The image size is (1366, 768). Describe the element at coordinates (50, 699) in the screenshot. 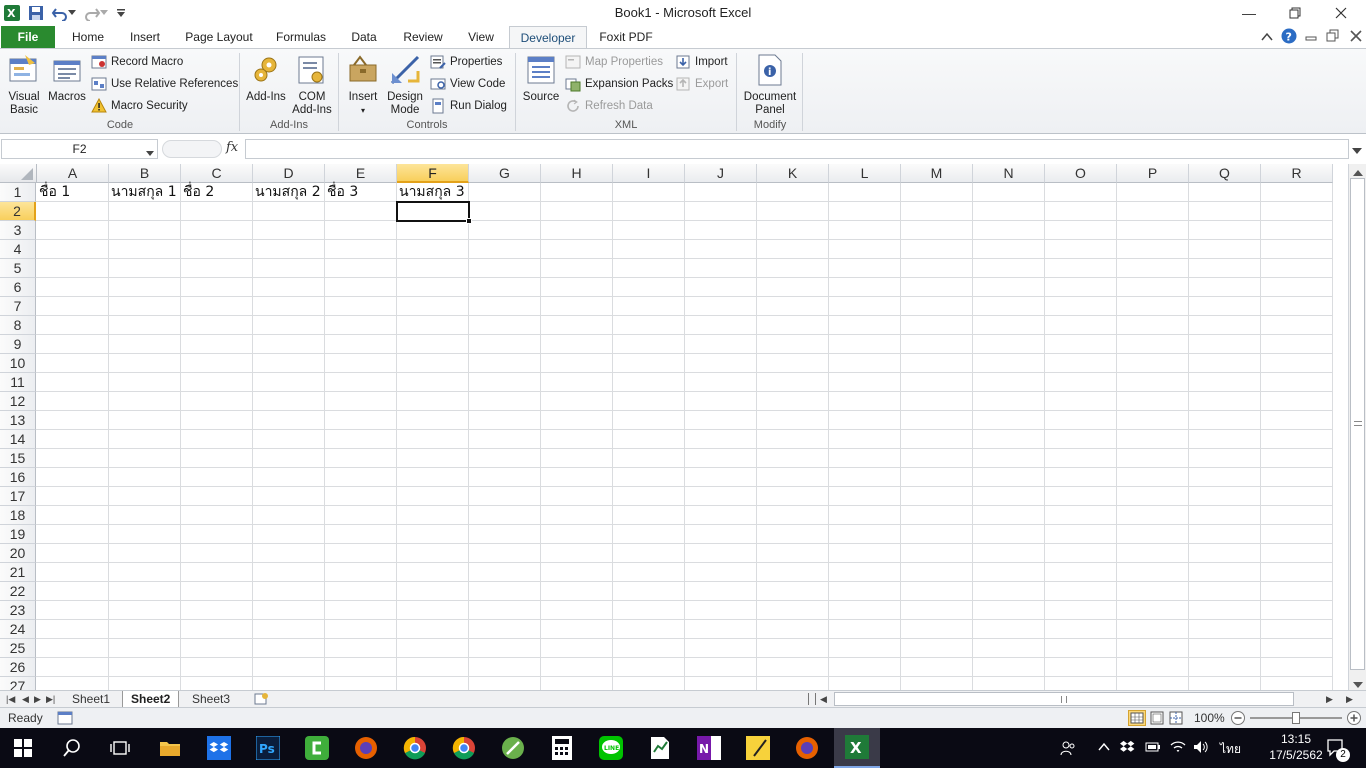

I see `last-sheet-icon: ▶|` at that location.